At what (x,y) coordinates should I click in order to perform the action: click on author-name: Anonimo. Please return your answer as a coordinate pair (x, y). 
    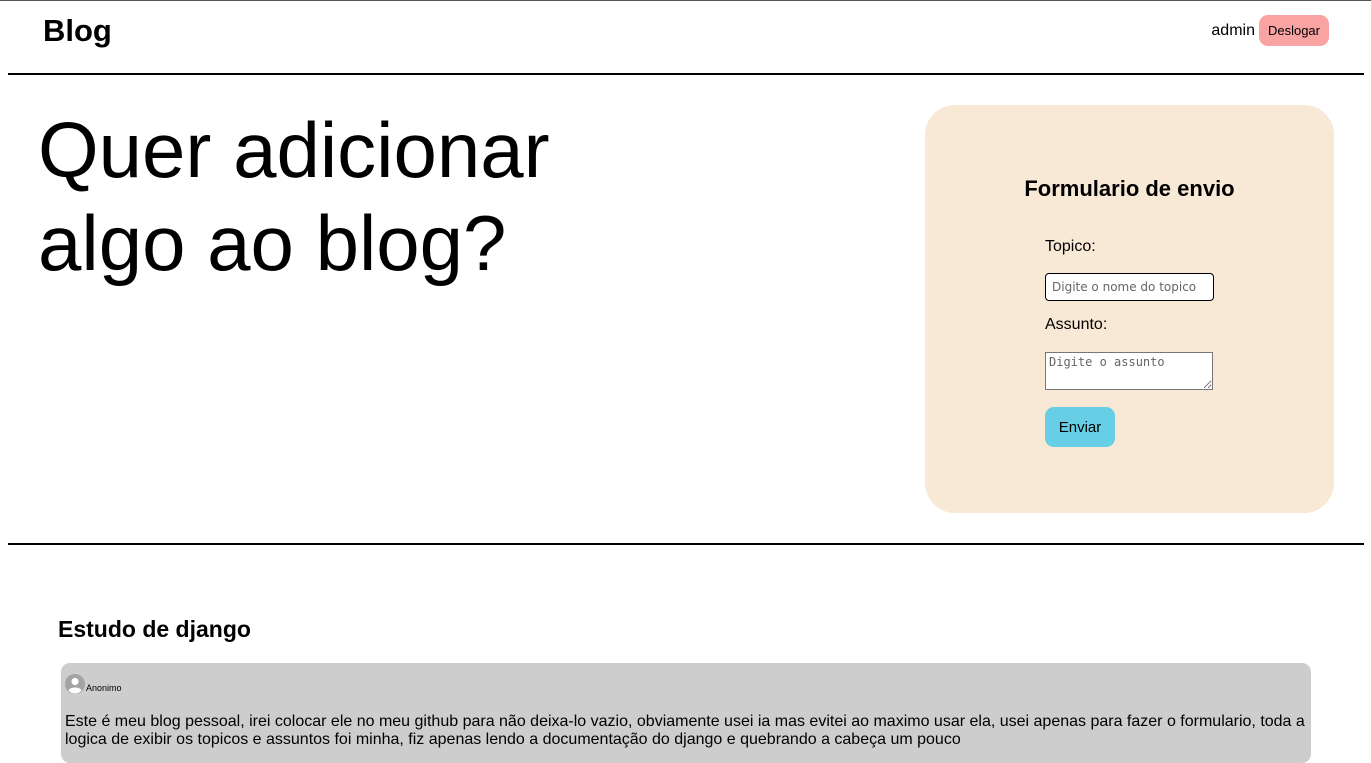
    Looking at the image, I should click on (104, 688).